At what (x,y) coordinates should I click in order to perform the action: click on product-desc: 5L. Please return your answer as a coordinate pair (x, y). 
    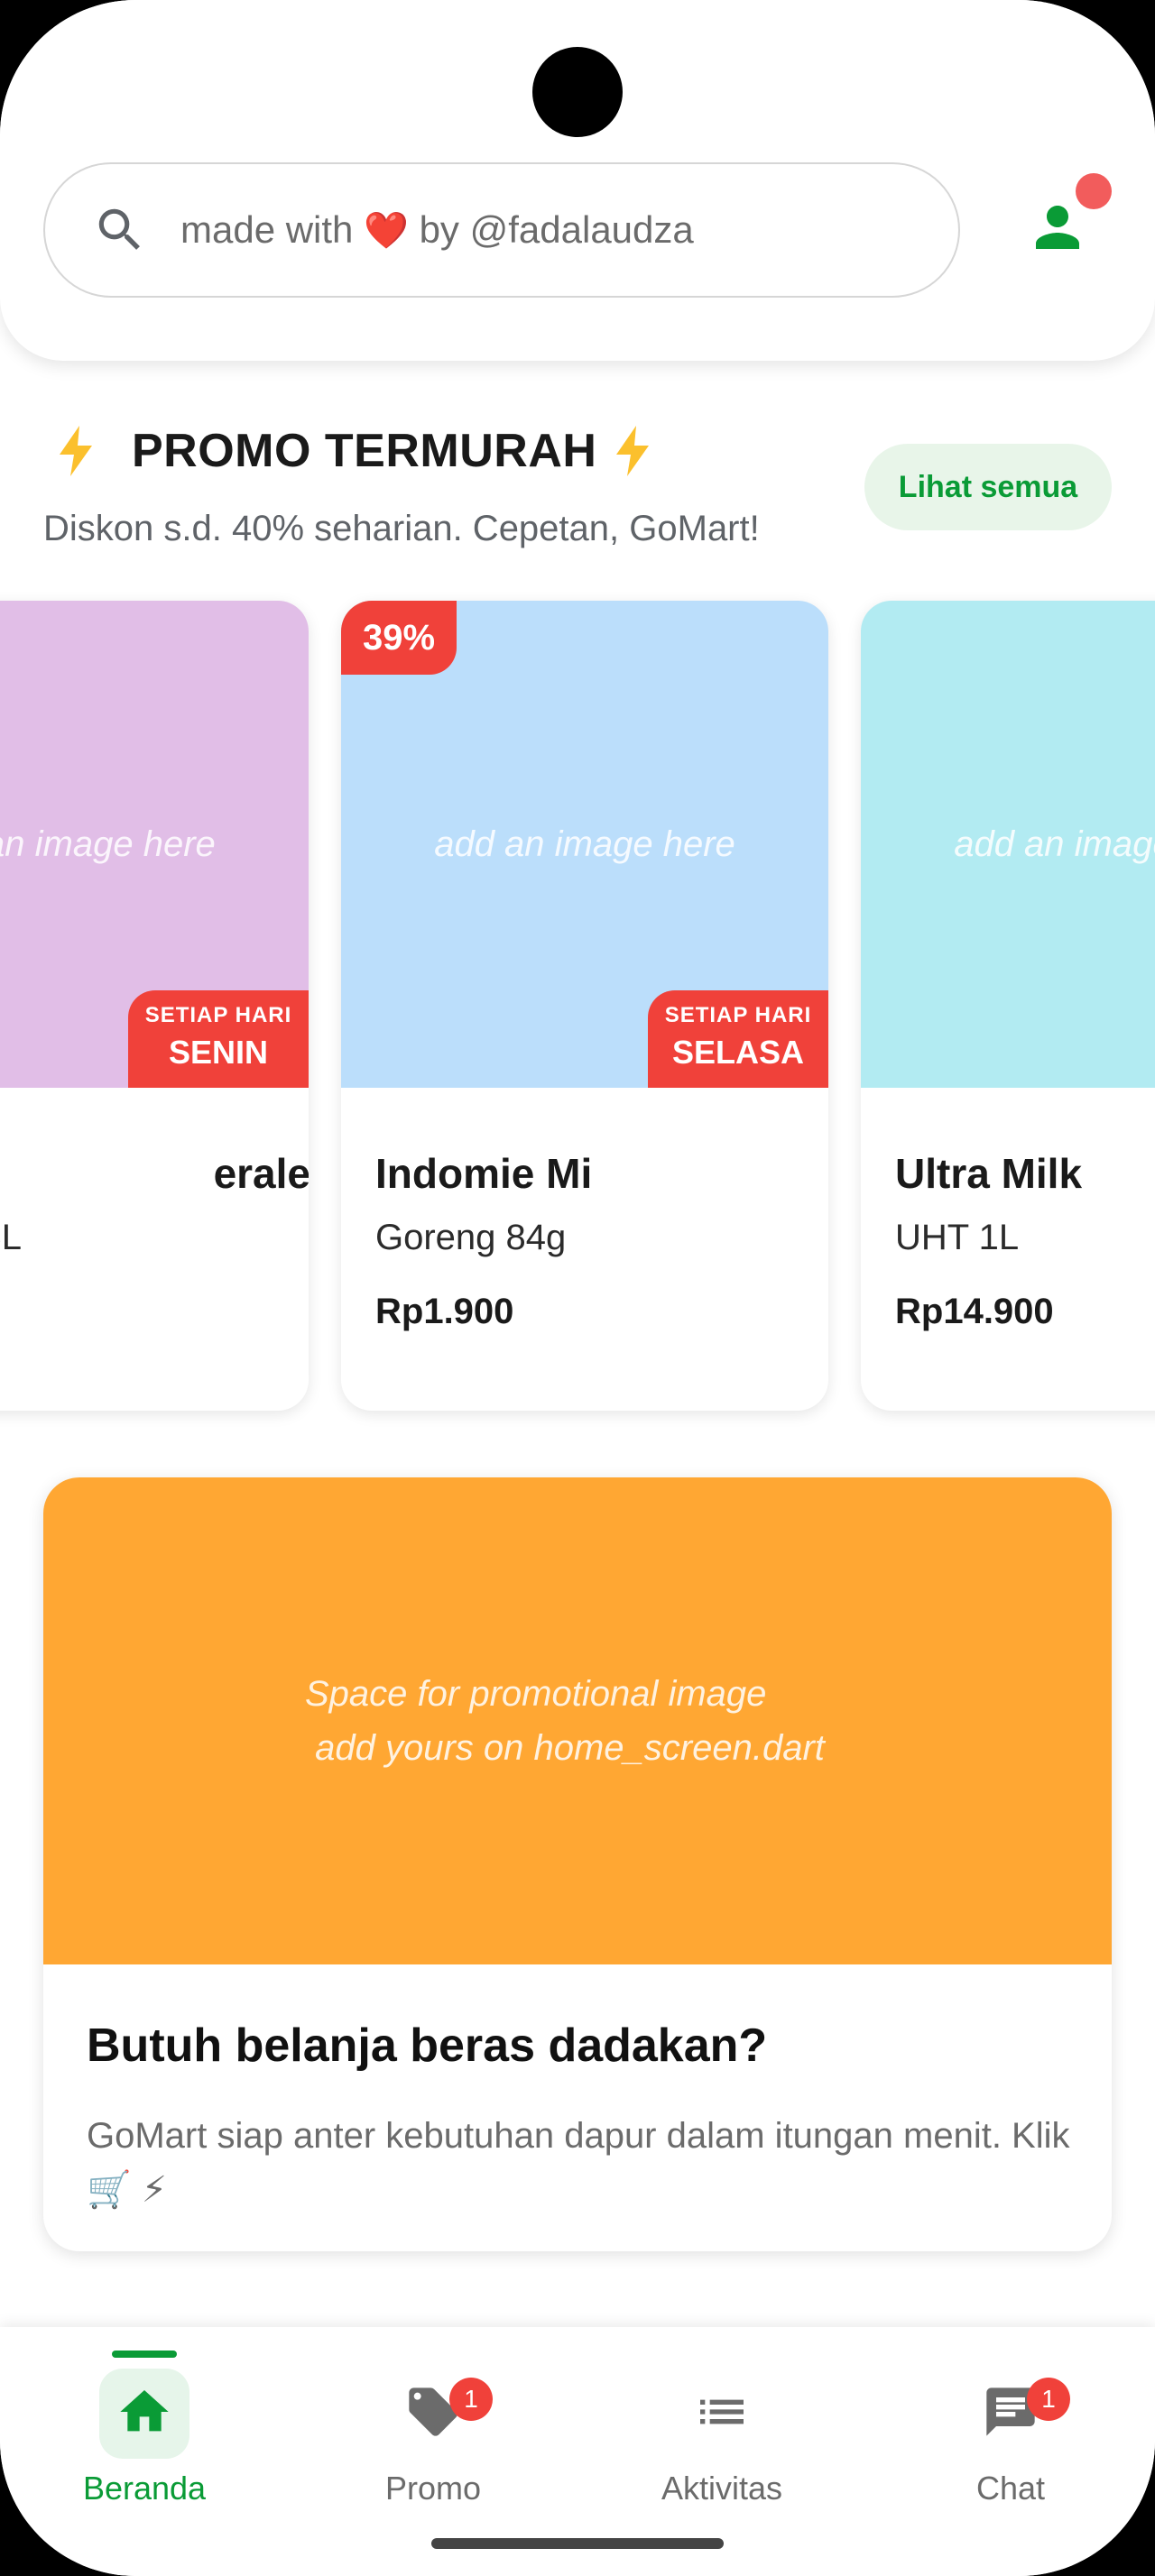
    Looking at the image, I should click on (11, 1237).